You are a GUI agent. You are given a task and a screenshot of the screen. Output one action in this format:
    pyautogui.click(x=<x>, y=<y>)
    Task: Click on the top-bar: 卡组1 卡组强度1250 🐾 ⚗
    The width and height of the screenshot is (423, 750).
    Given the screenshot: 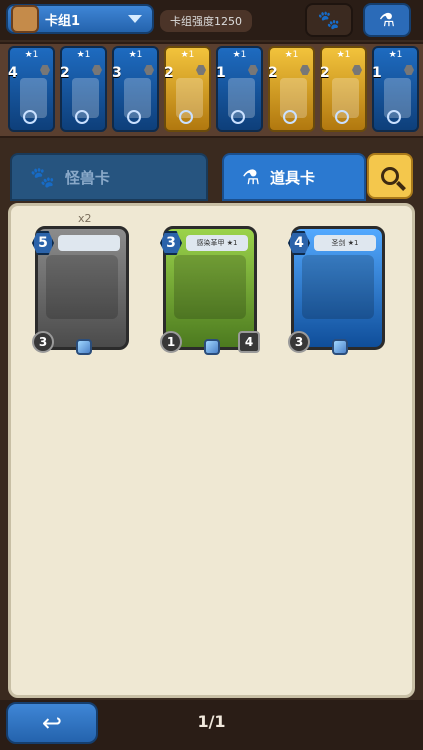 What is the action you would take?
    pyautogui.click(x=211, y=20)
    